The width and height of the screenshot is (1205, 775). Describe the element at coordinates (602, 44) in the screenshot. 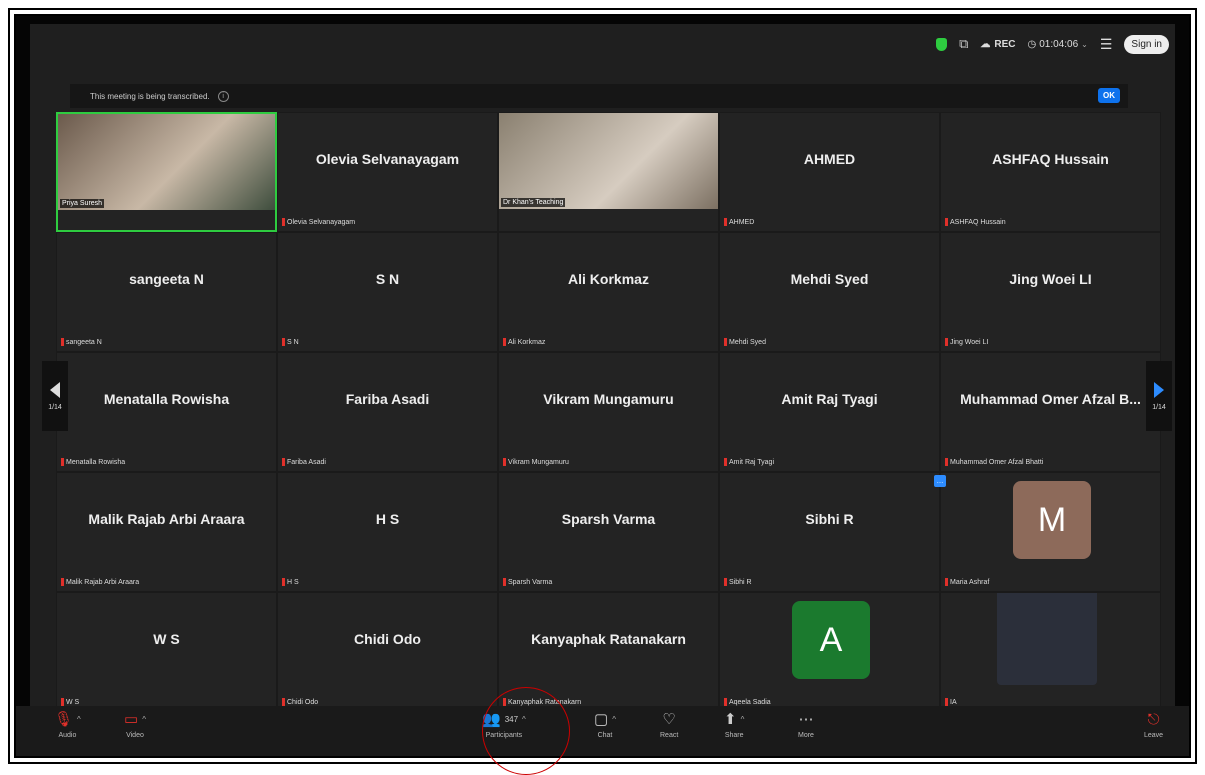

I see `top-bar: ⧉ ☁ REC ◷ 01:04:06 ⌄ ☰ Sign in` at that location.